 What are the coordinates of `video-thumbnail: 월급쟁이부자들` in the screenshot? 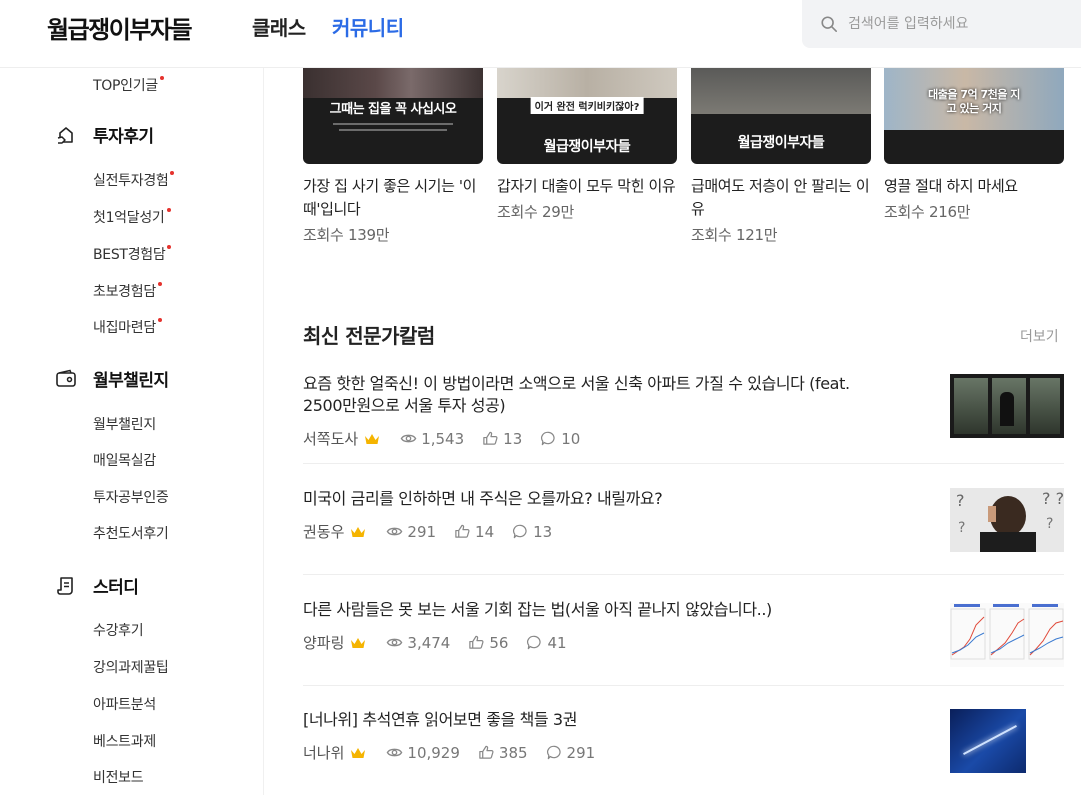 It's located at (781, 116).